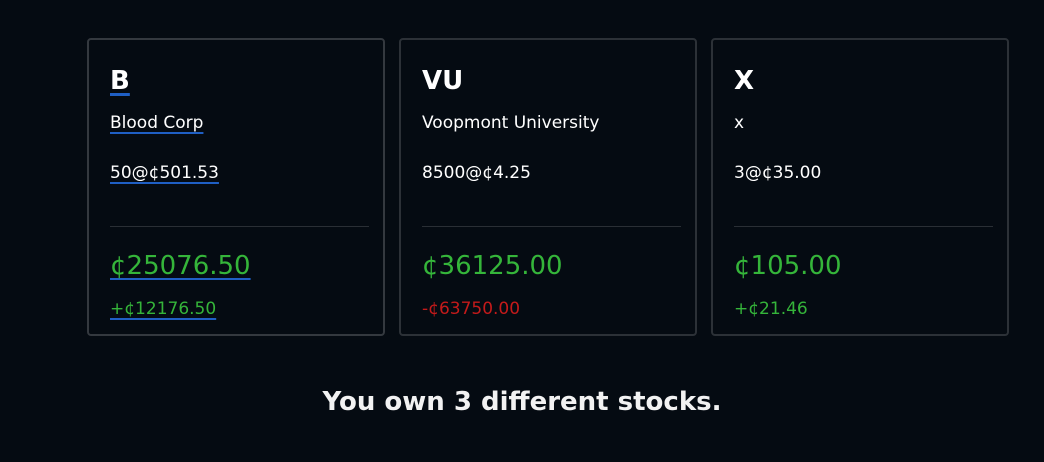 The width and height of the screenshot is (1044, 462). I want to click on stock-total-value: ¢36125.00, so click(492, 266).